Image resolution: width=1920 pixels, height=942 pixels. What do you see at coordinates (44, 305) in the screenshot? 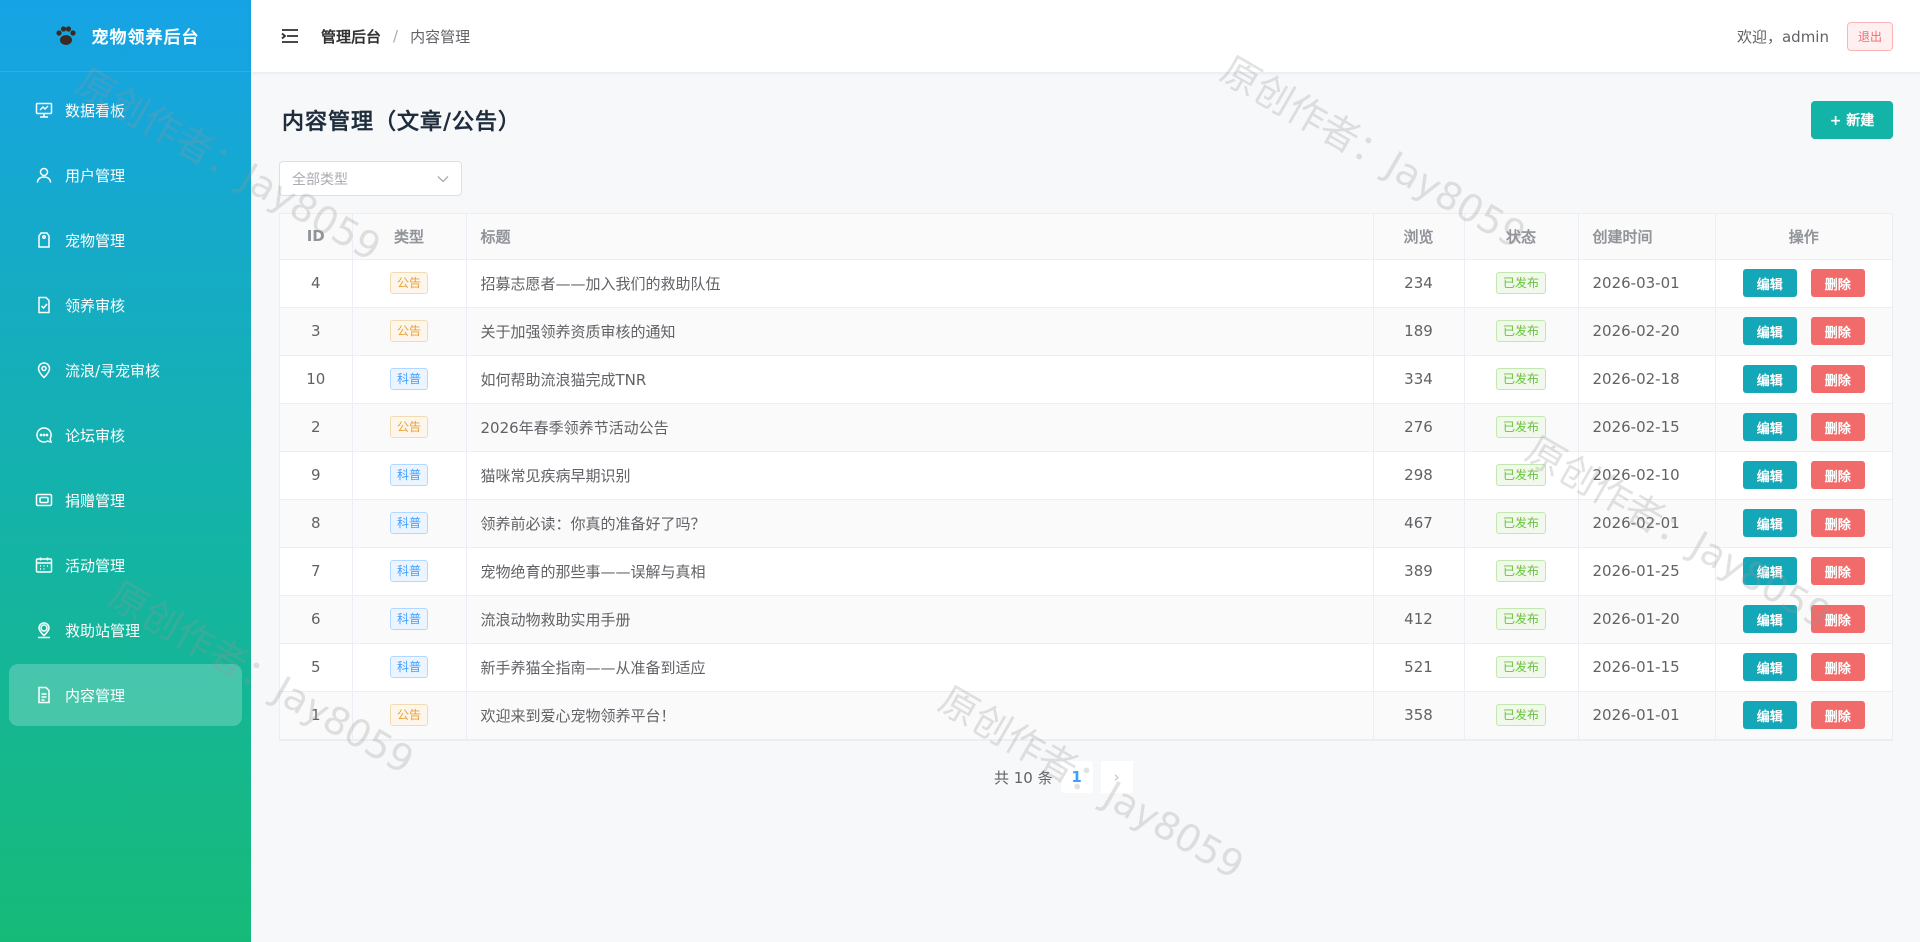
I see `document-check-icon` at bounding box center [44, 305].